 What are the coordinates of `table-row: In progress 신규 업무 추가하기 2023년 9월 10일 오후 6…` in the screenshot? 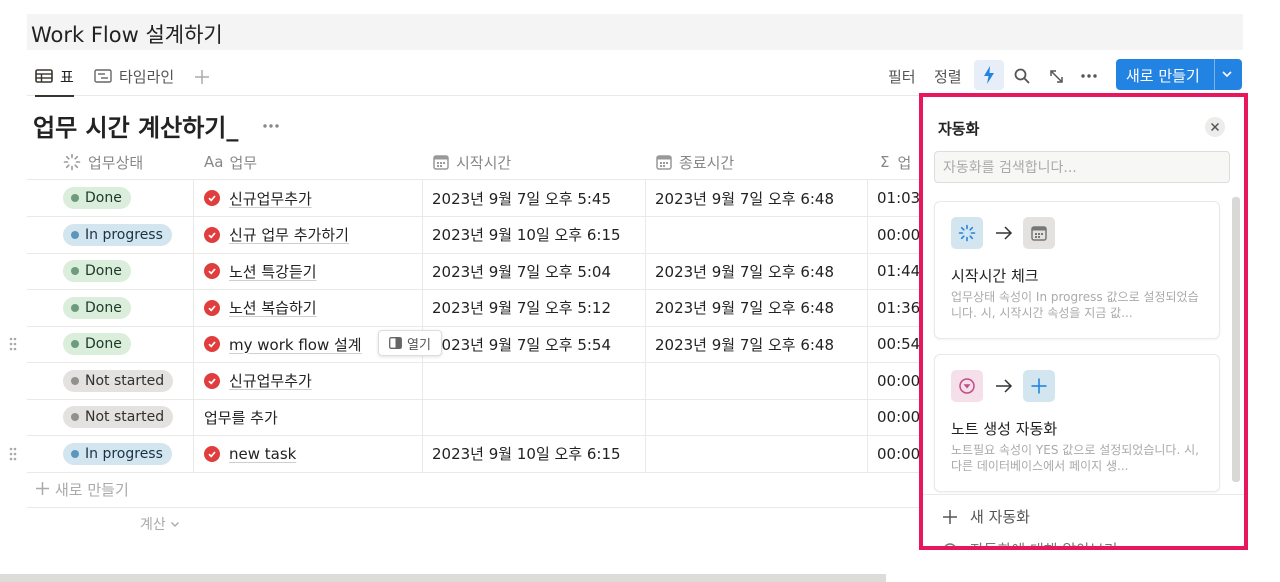 It's located at (487, 235).